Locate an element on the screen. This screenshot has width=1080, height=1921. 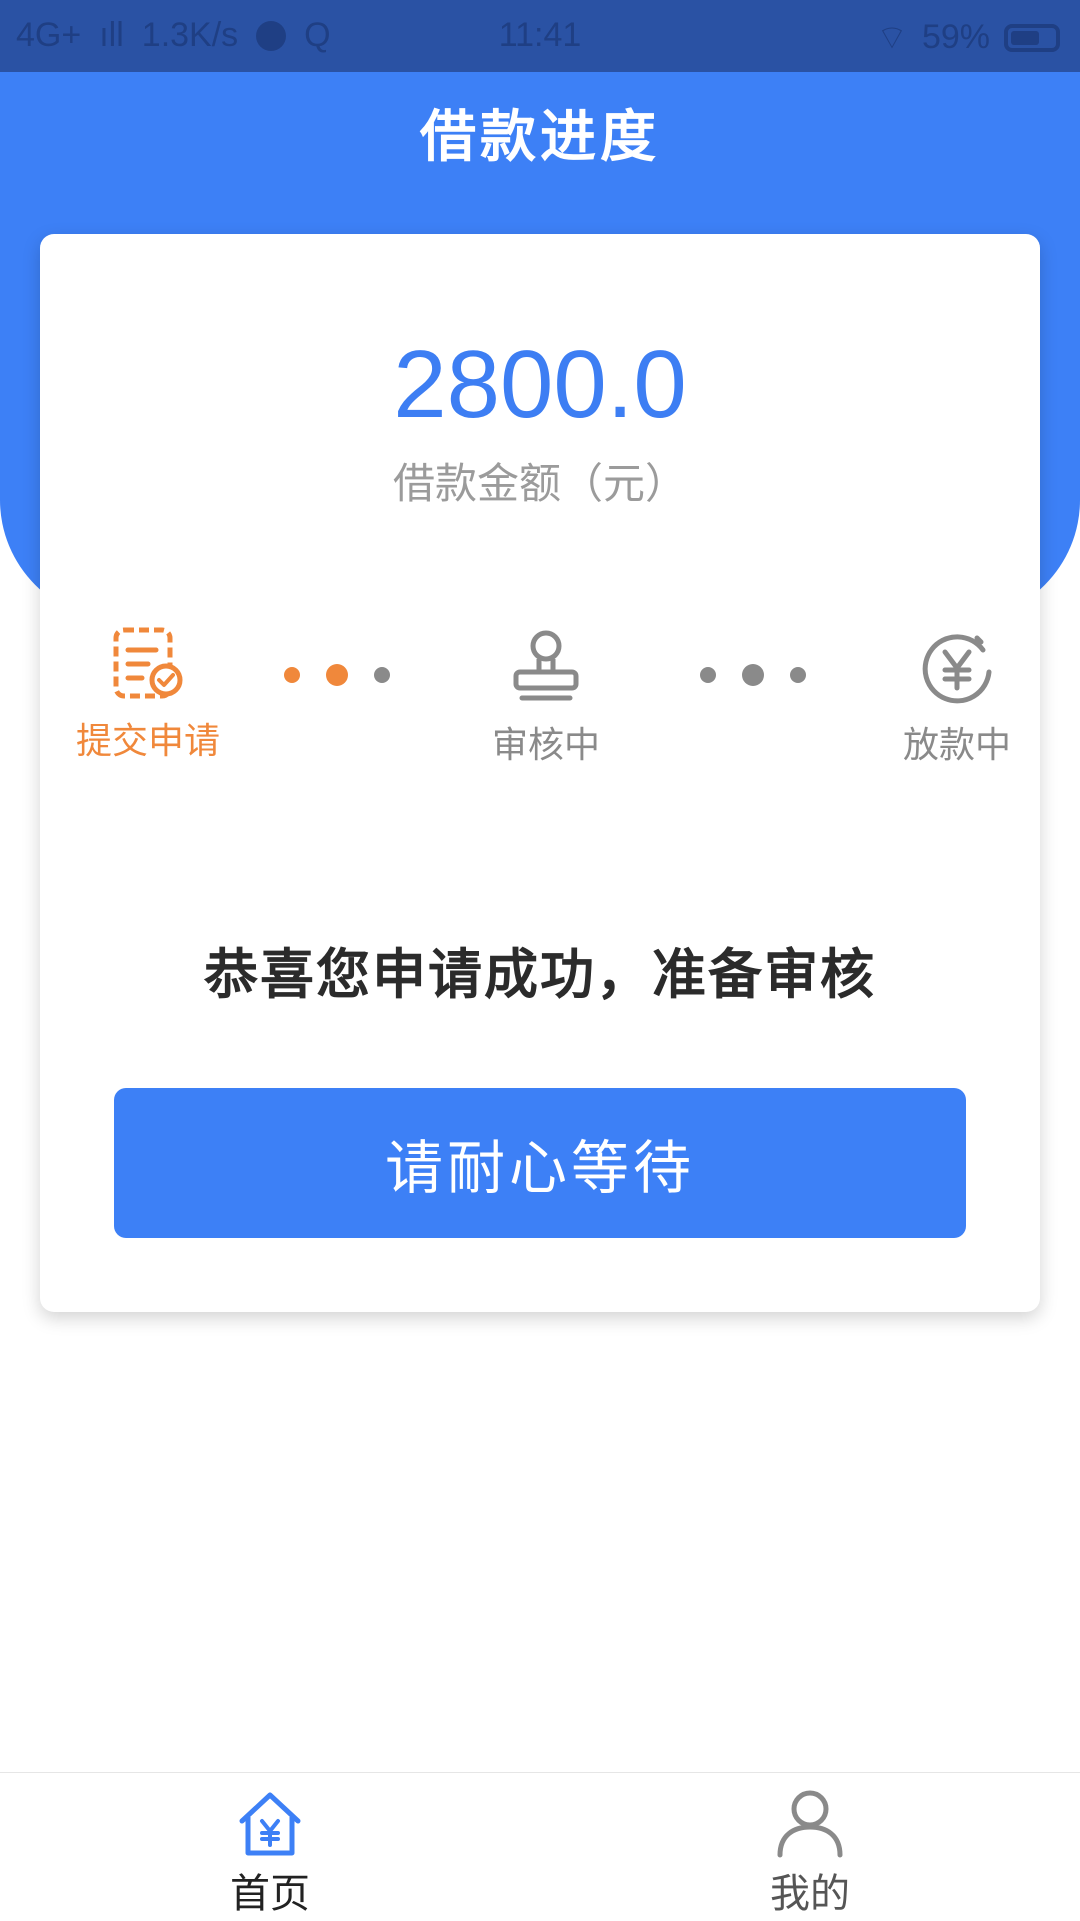
battery-icon is located at coordinates (1032, 37).